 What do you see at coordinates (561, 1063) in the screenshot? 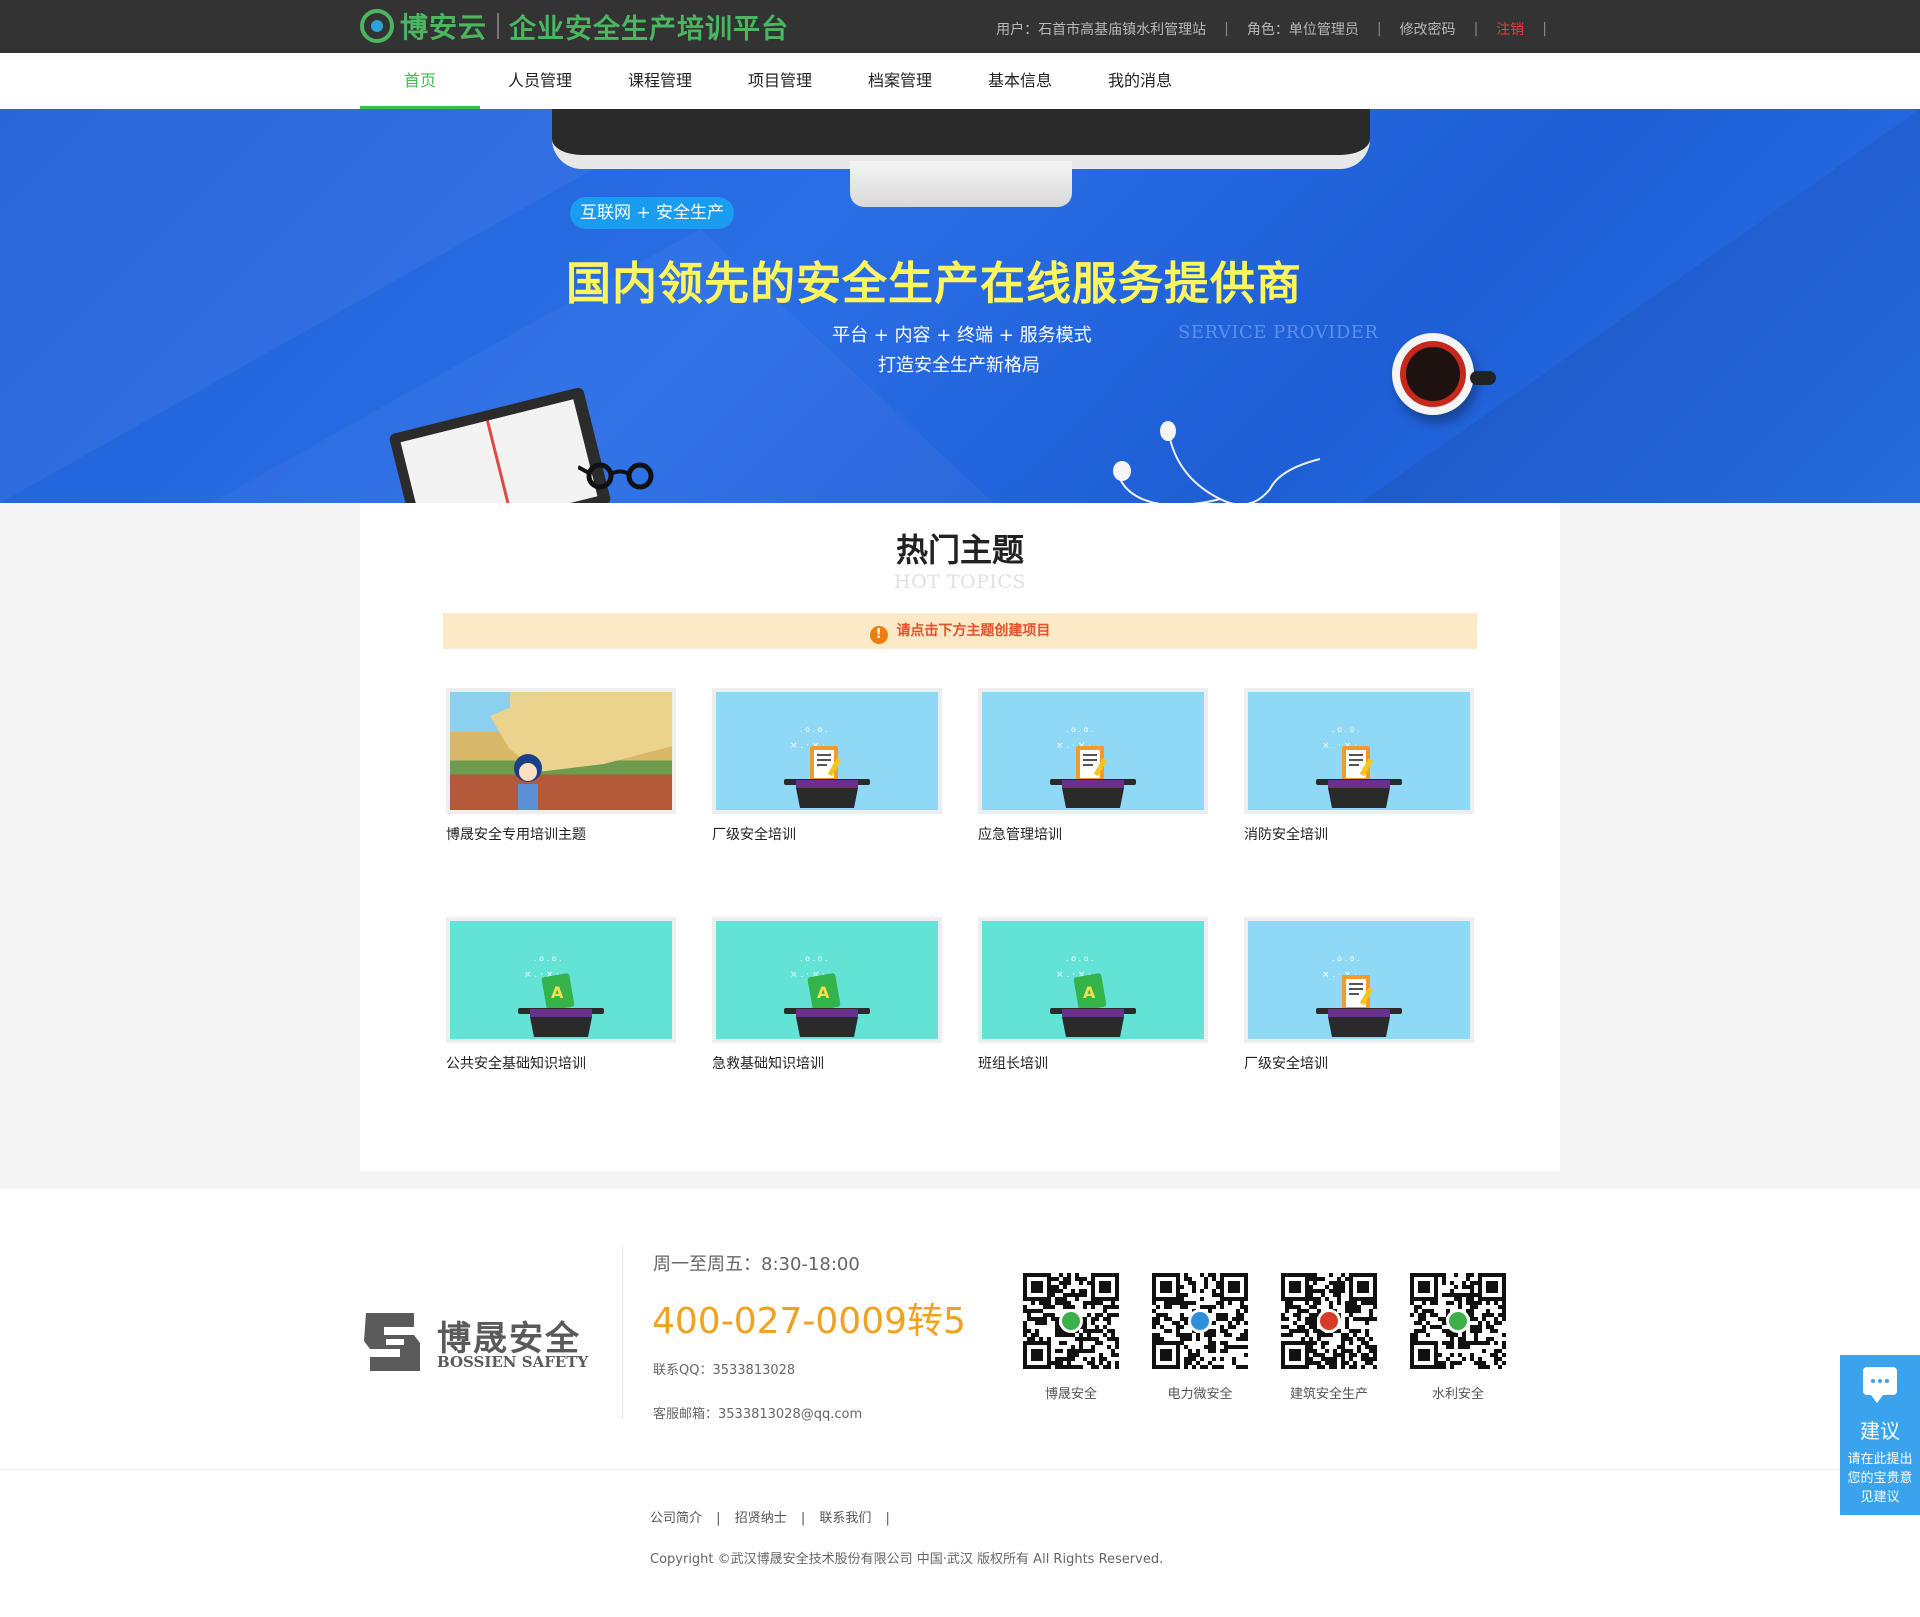
I see `topic-label: 公共安全基础知识培训` at bounding box center [561, 1063].